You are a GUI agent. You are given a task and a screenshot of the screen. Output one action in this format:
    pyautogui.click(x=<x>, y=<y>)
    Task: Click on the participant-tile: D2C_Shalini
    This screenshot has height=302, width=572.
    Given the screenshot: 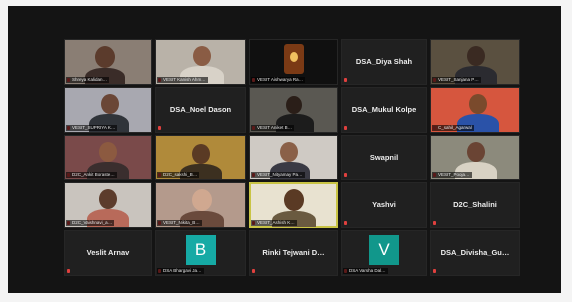 What is the action you would take?
    pyautogui.click(x=475, y=205)
    